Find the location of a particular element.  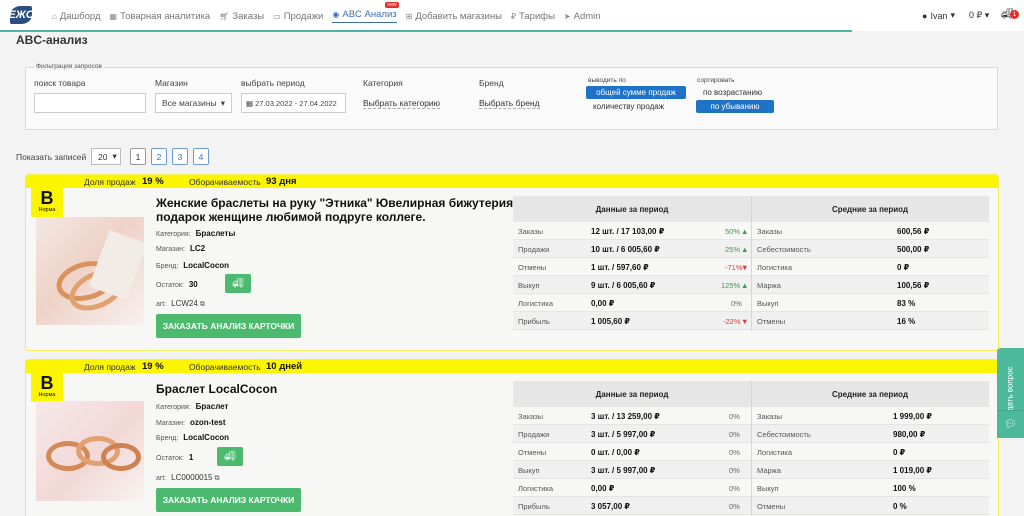

logo-mark: ЕЖС is located at coordinates (21, 15).